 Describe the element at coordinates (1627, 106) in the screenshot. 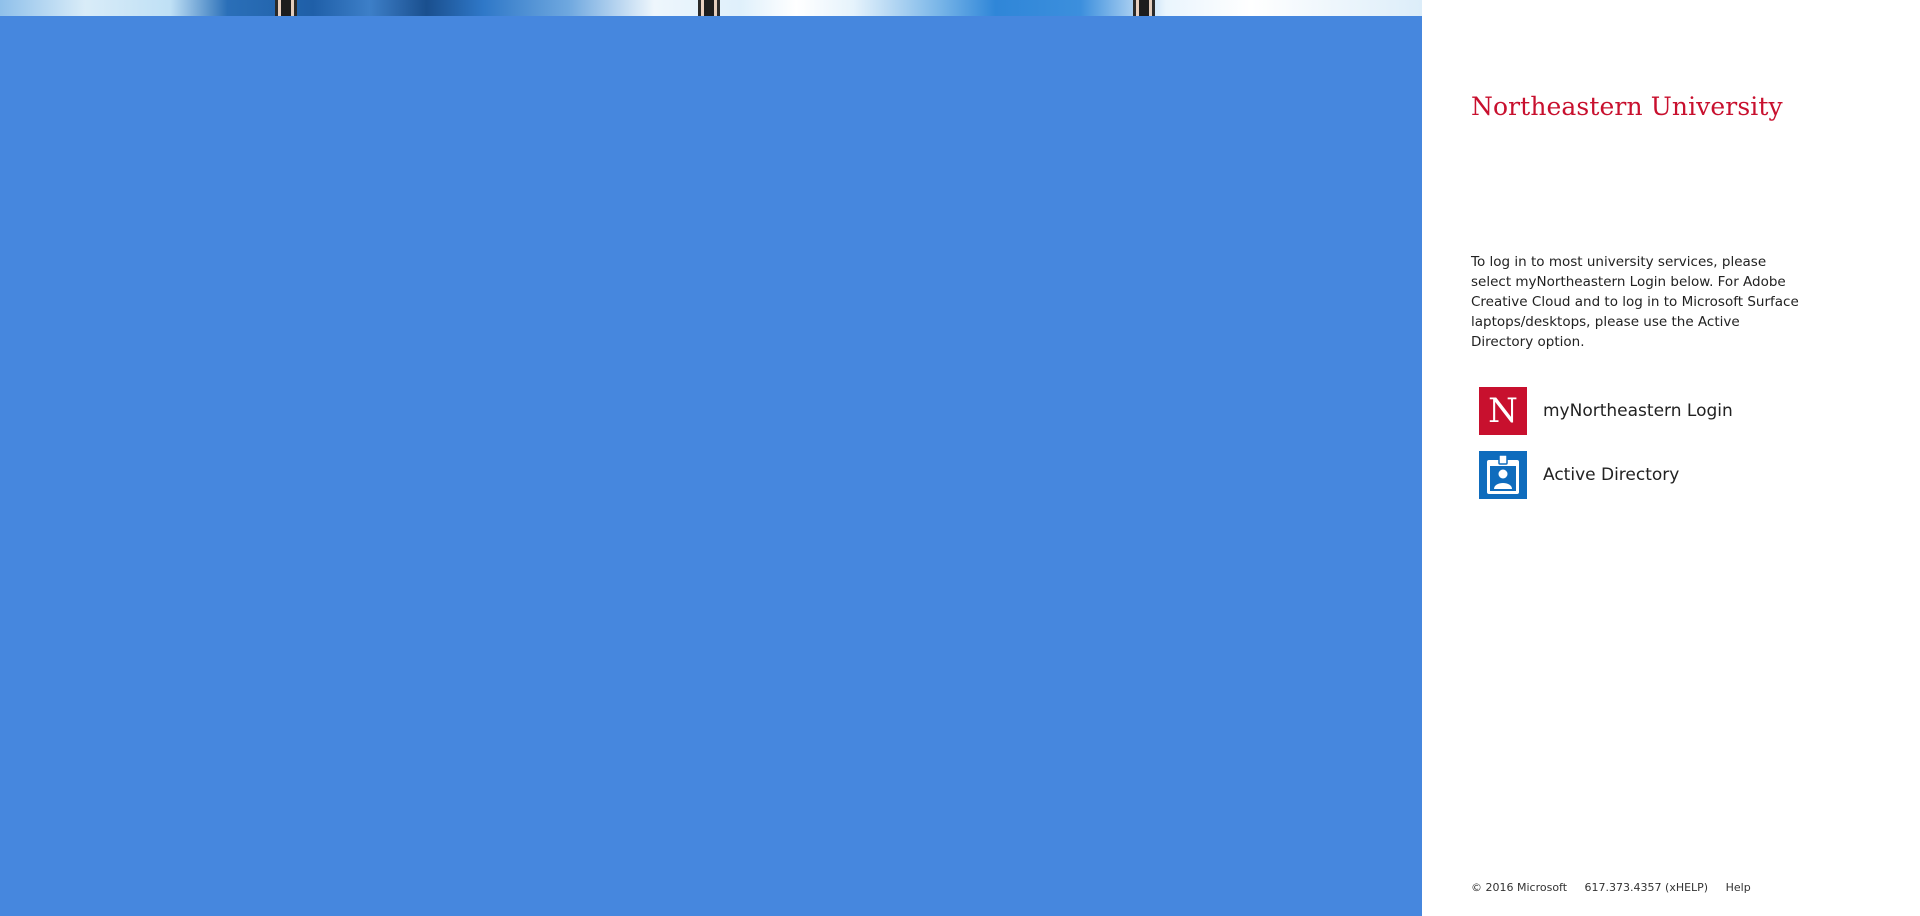

I see `northeastern-logo: Northeastern University` at that location.